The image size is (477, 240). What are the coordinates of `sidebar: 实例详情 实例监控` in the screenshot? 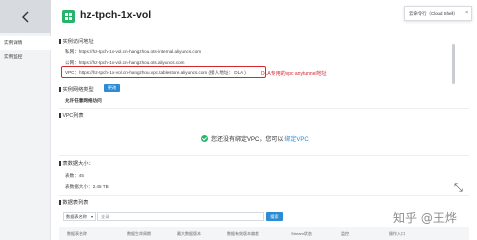 It's located at (25, 120).